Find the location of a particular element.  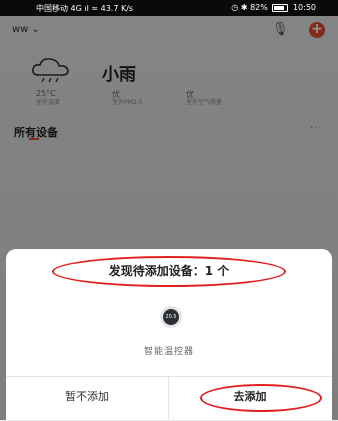

battery-percent: 82% is located at coordinates (259, 7).